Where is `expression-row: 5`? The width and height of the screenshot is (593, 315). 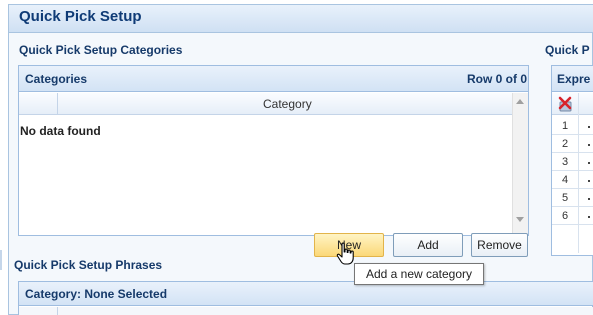 expression-row: 5 is located at coordinates (572, 198).